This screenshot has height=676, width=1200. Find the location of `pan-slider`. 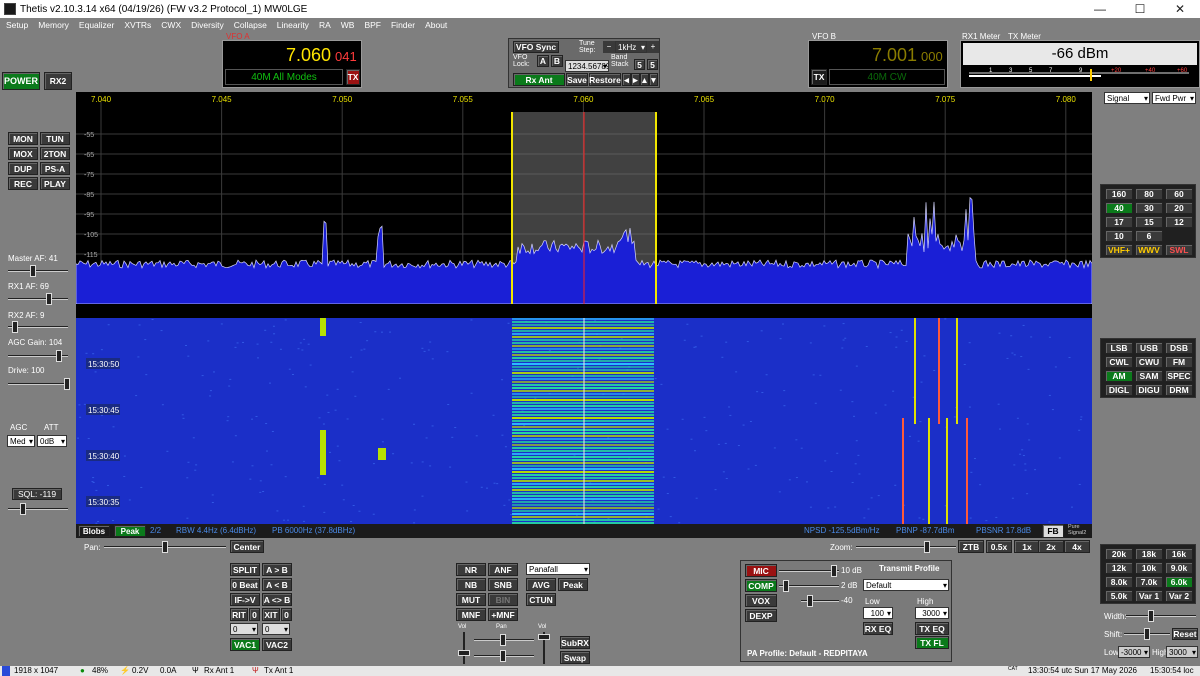

pan-slider is located at coordinates (165, 547).